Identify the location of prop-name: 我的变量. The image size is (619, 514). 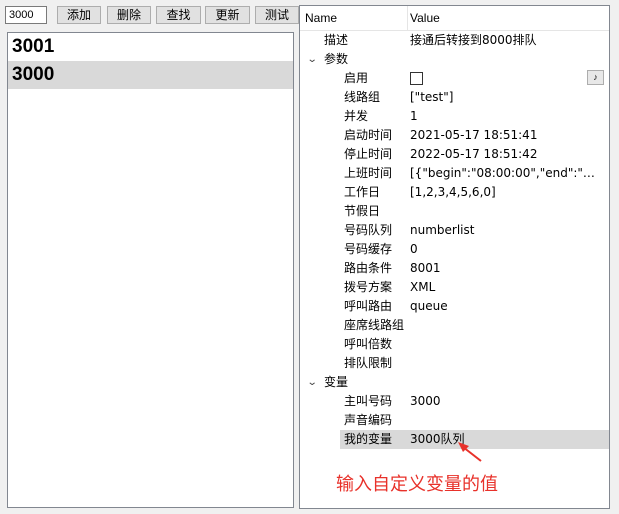
(368, 439).